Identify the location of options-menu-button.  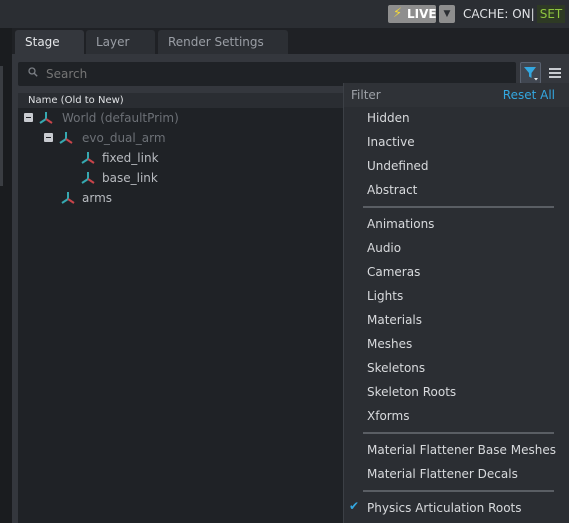
(555, 73).